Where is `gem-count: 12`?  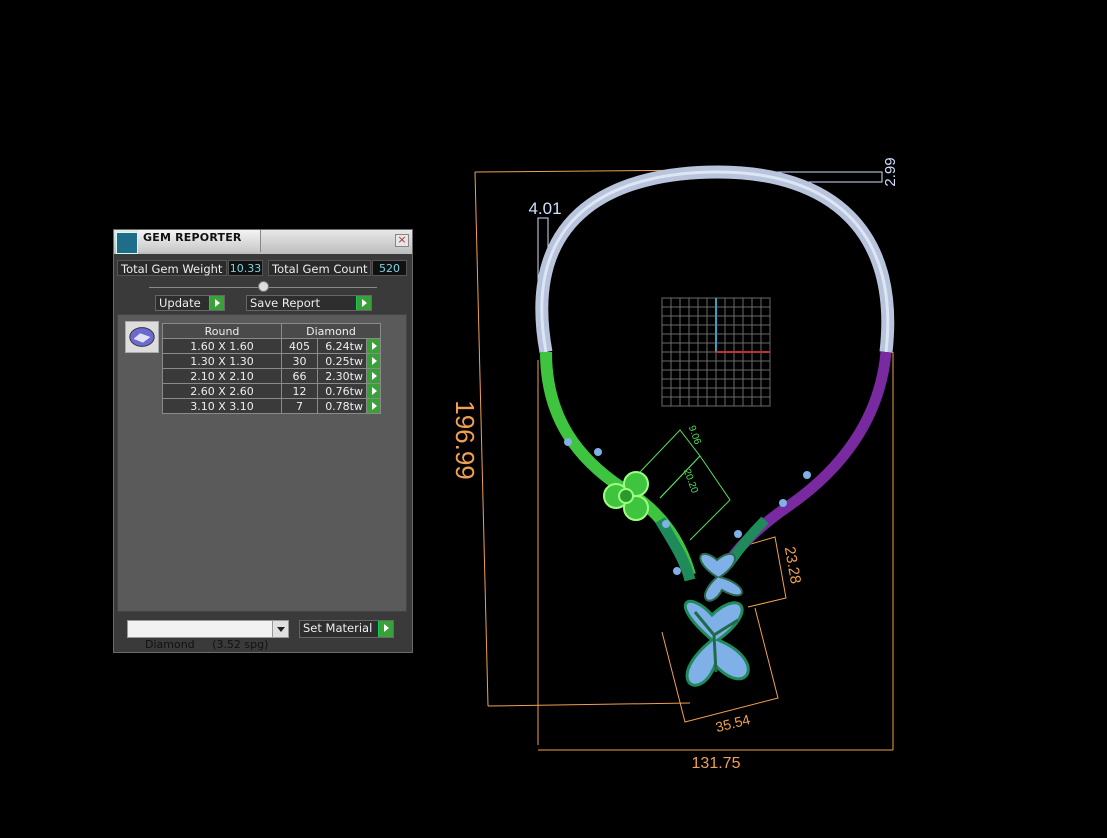 gem-count: 12 is located at coordinates (299, 391).